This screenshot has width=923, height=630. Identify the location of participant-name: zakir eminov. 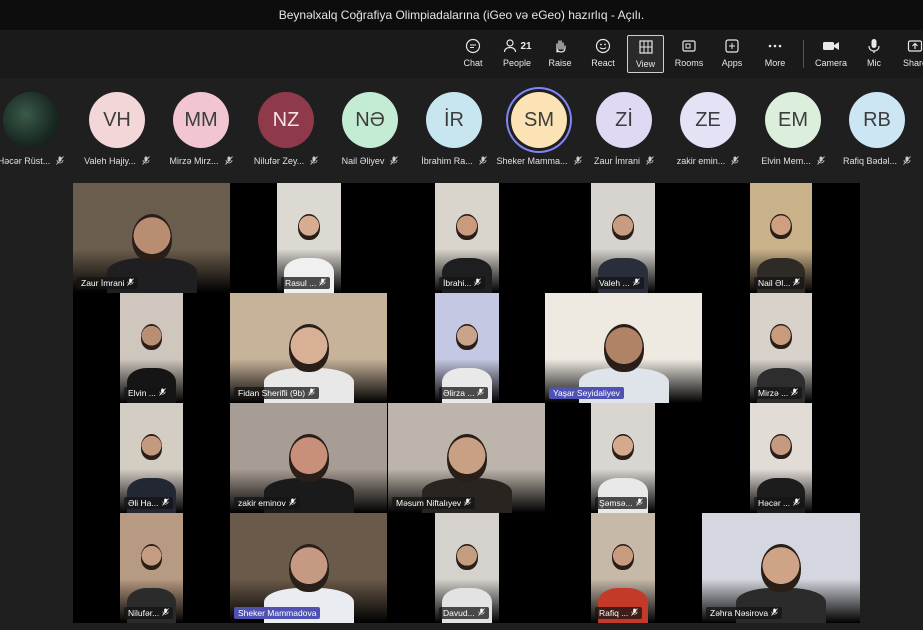
(262, 503).